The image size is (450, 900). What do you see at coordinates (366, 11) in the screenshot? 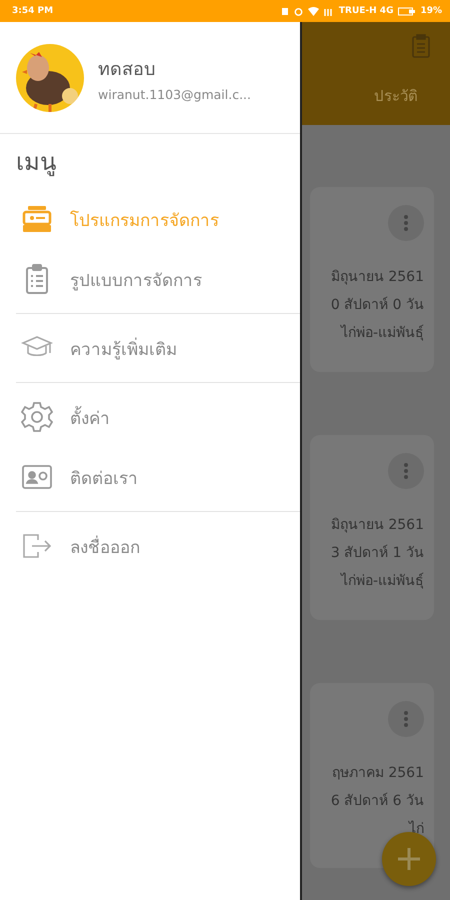
I see `carrier-label: TRUE-H 4G` at bounding box center [366, 11].